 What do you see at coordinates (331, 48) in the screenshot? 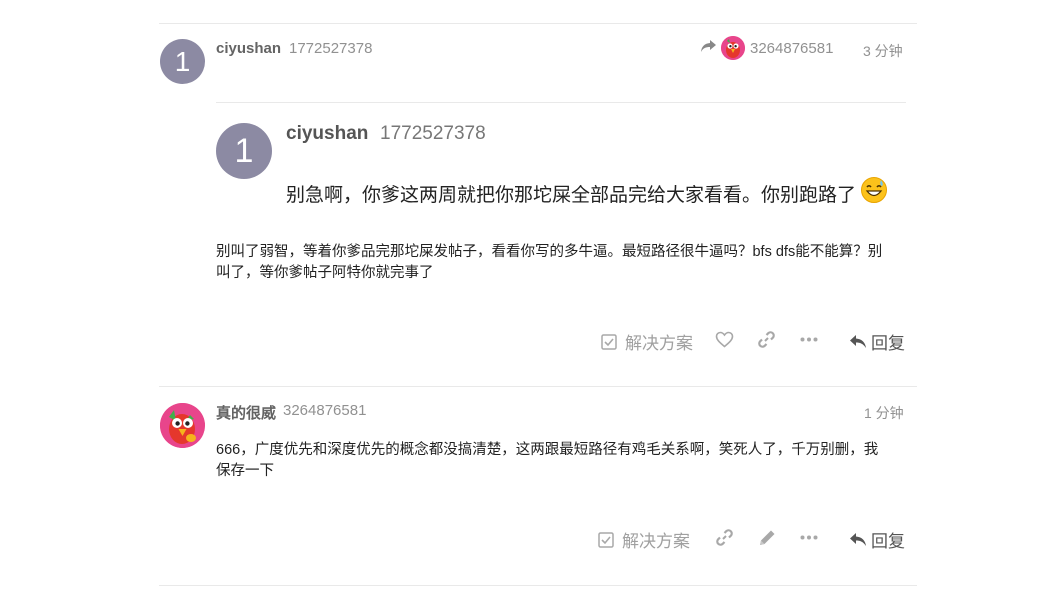
I see `user-id: 1772527378` at bounding box center [331, 48].